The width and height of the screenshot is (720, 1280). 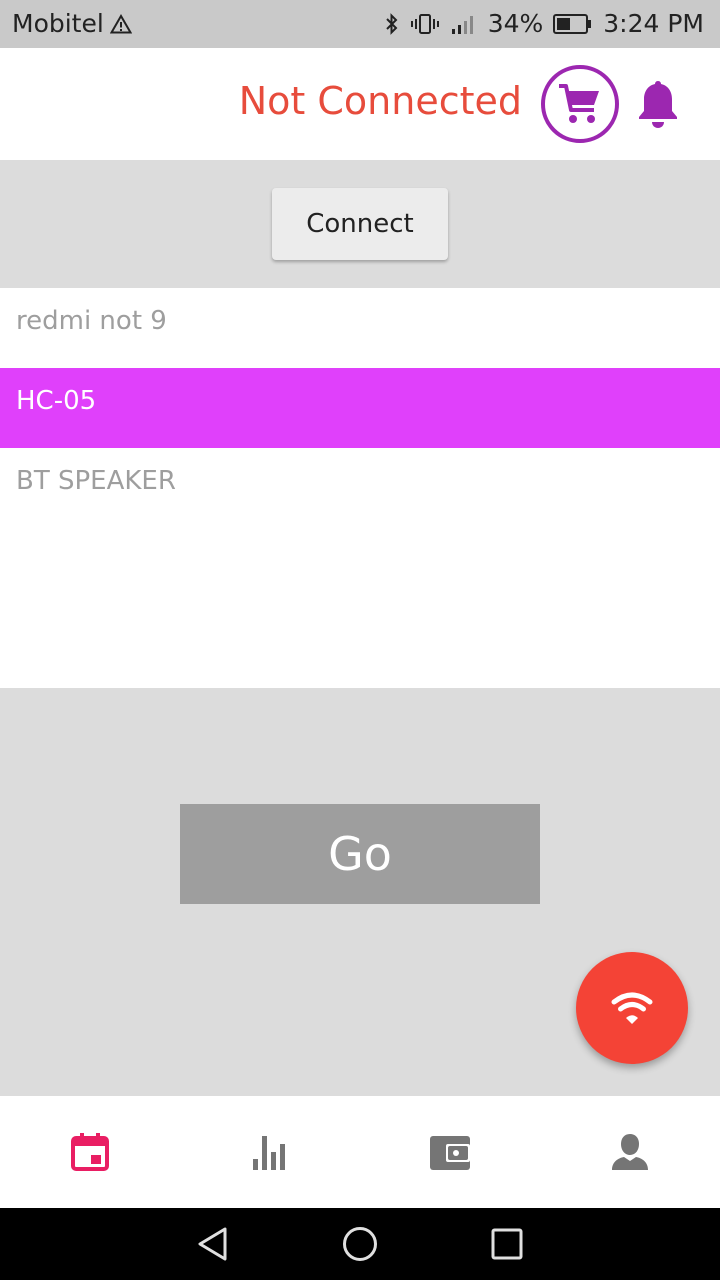 I want to click on recents-button, so click(x=507, y=1244).